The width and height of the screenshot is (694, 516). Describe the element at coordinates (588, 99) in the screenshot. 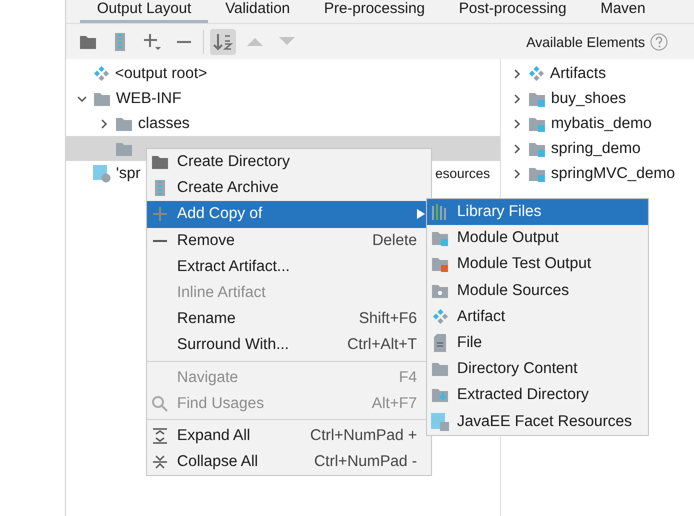

I see `tree-label: buy_shoes` at that location.